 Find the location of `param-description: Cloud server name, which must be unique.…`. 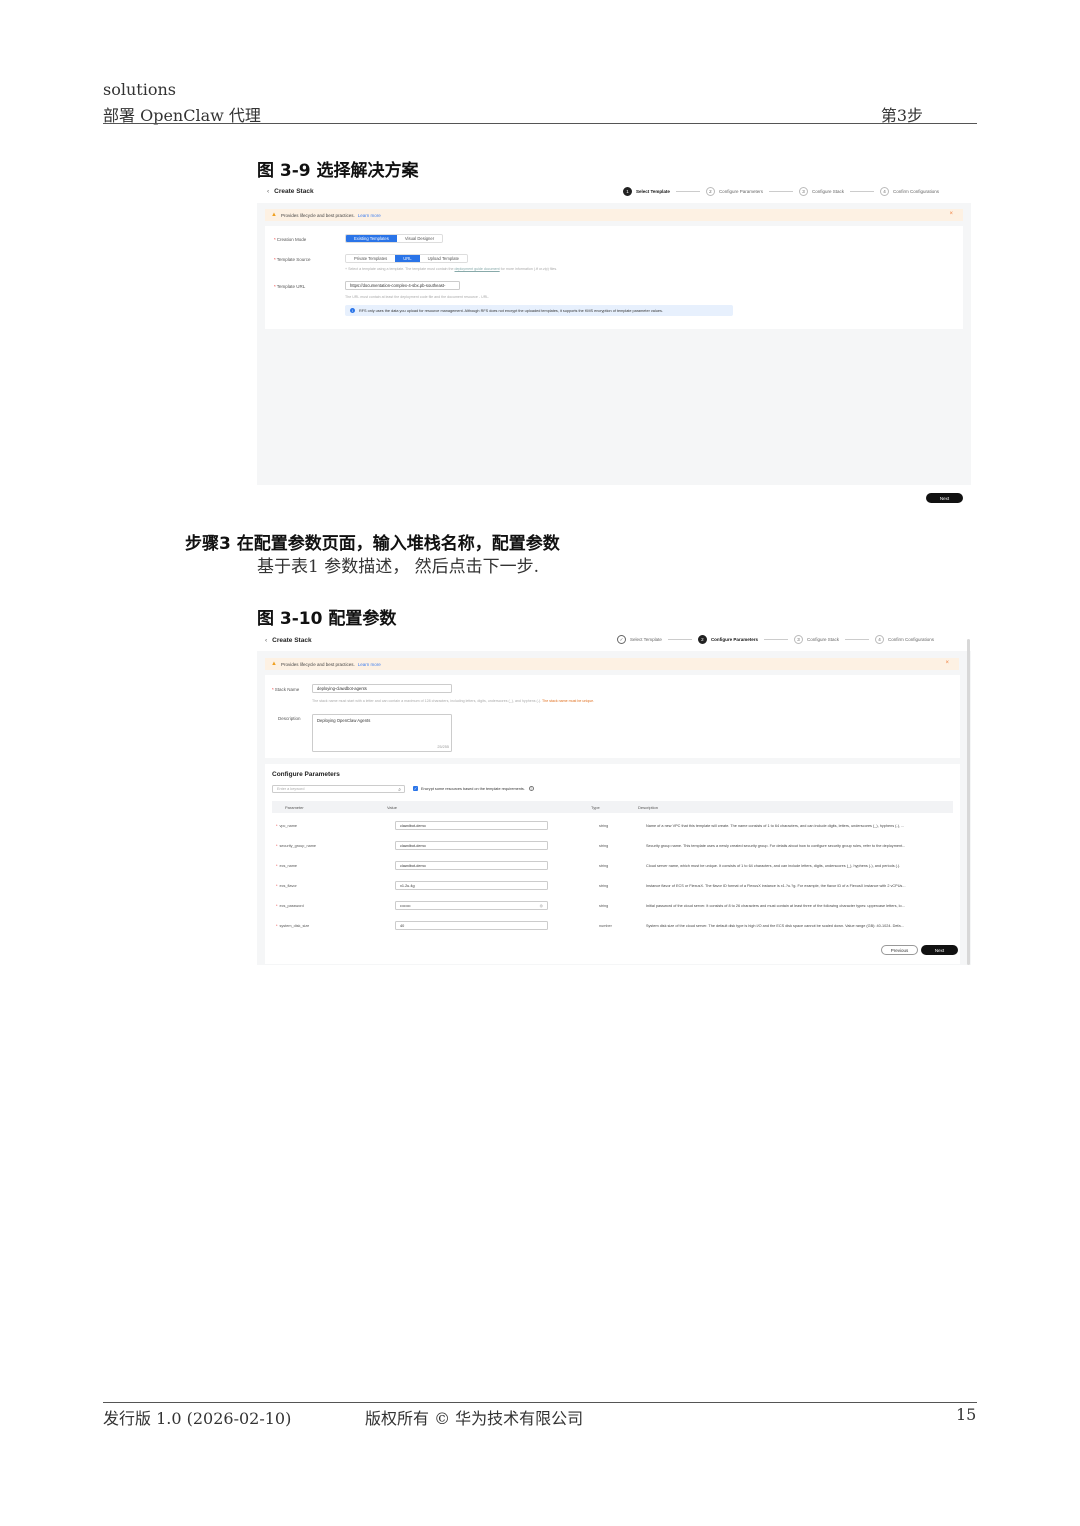

param-description: Cloud server name, which must be unique.… is located at coordinates (773, 866).